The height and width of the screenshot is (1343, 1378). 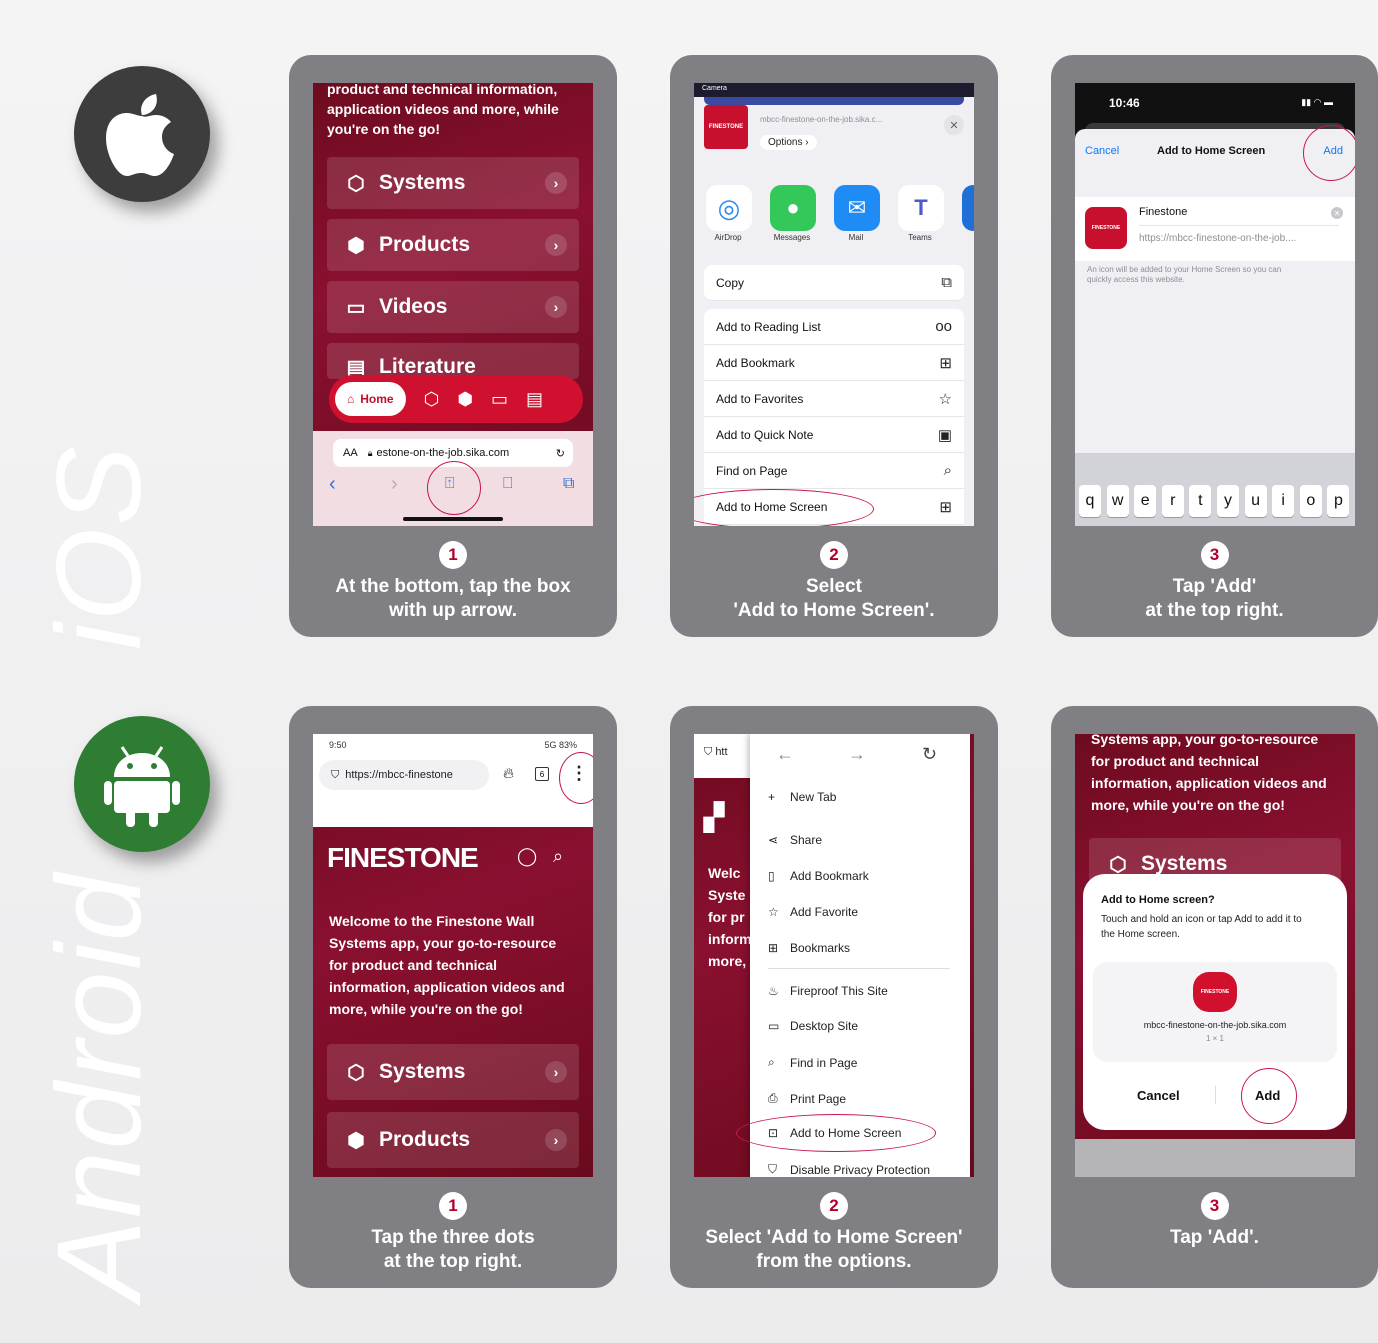 I want to click on forward-arrow-icon: →, so click(x=857, y=754).